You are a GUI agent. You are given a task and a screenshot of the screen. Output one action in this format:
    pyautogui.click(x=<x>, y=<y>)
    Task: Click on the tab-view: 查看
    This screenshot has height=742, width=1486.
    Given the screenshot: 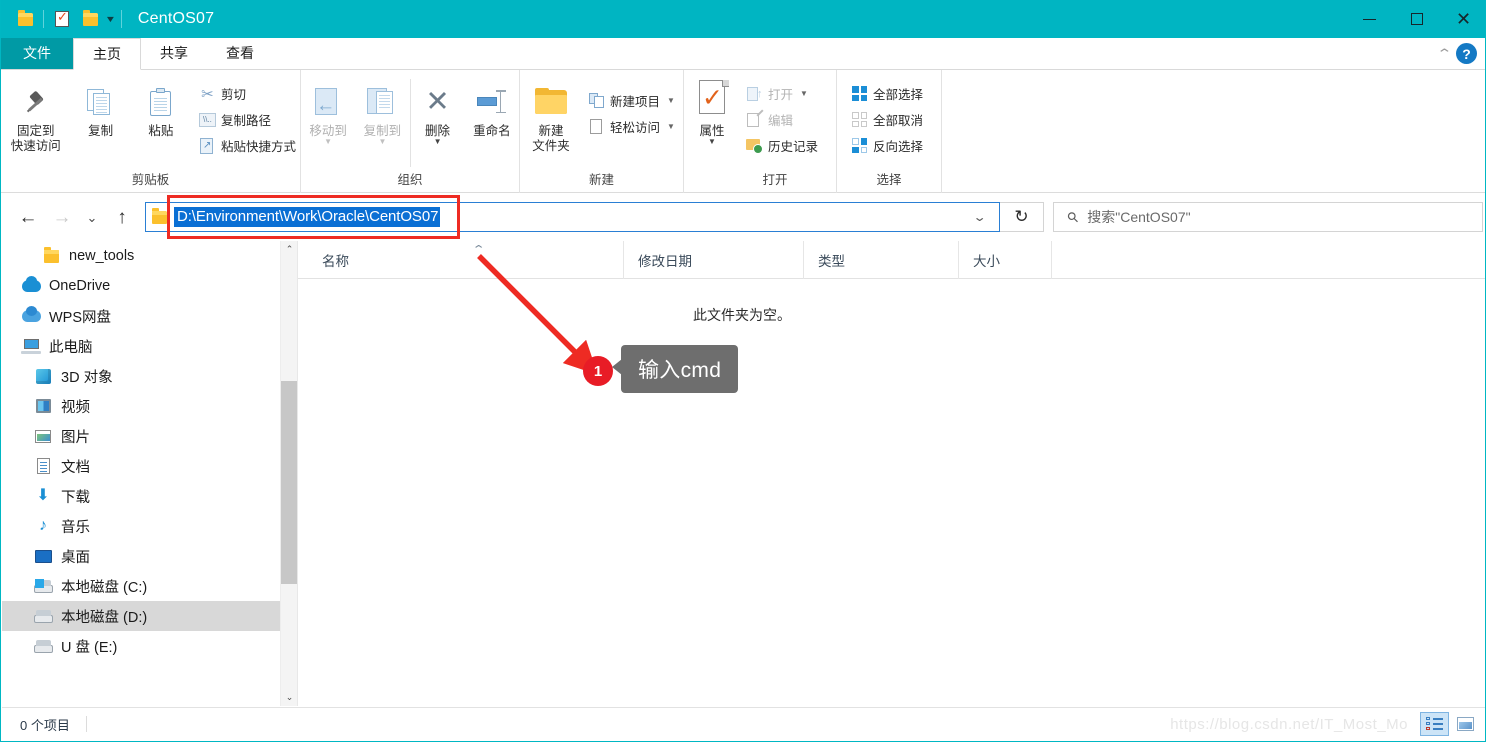 What is the action you would take?
    pyautogui.click(x=240, y=53)
    